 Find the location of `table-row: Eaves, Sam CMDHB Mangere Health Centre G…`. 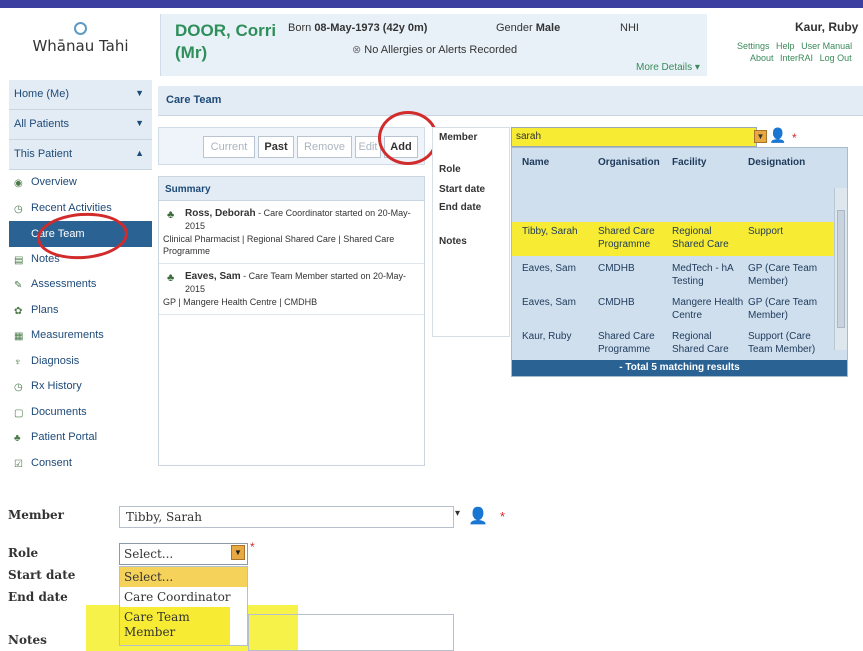

table-row: Eaves, Sam CMDHB Mangere Health Centre G… is located at coordinates (673, 313).